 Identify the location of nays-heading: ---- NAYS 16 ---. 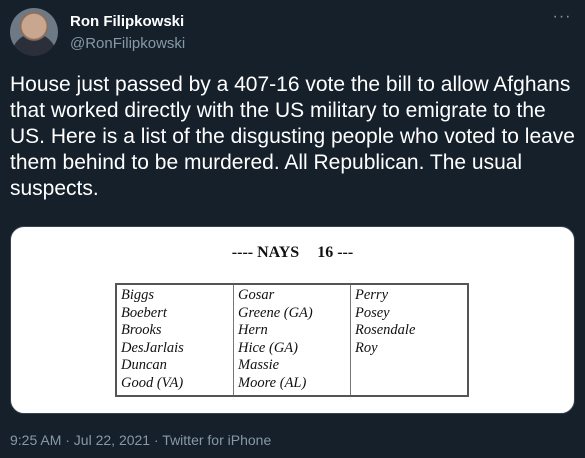
(292, 253).